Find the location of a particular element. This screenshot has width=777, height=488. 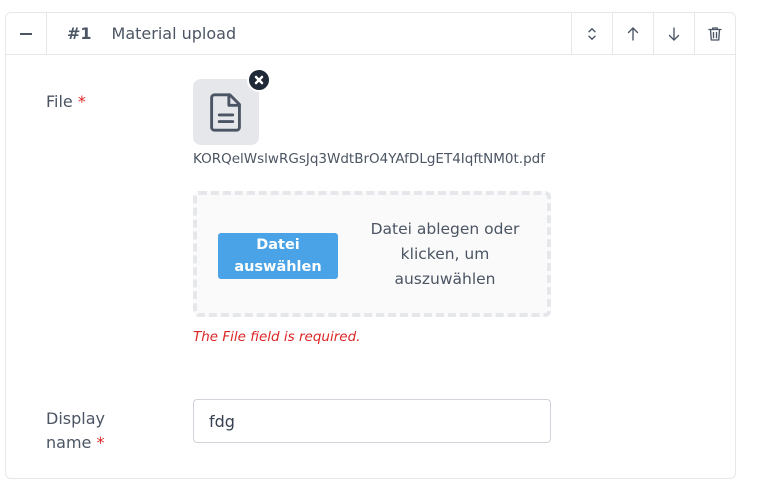

arrow-up-icon is located at coordinates (633, 33).